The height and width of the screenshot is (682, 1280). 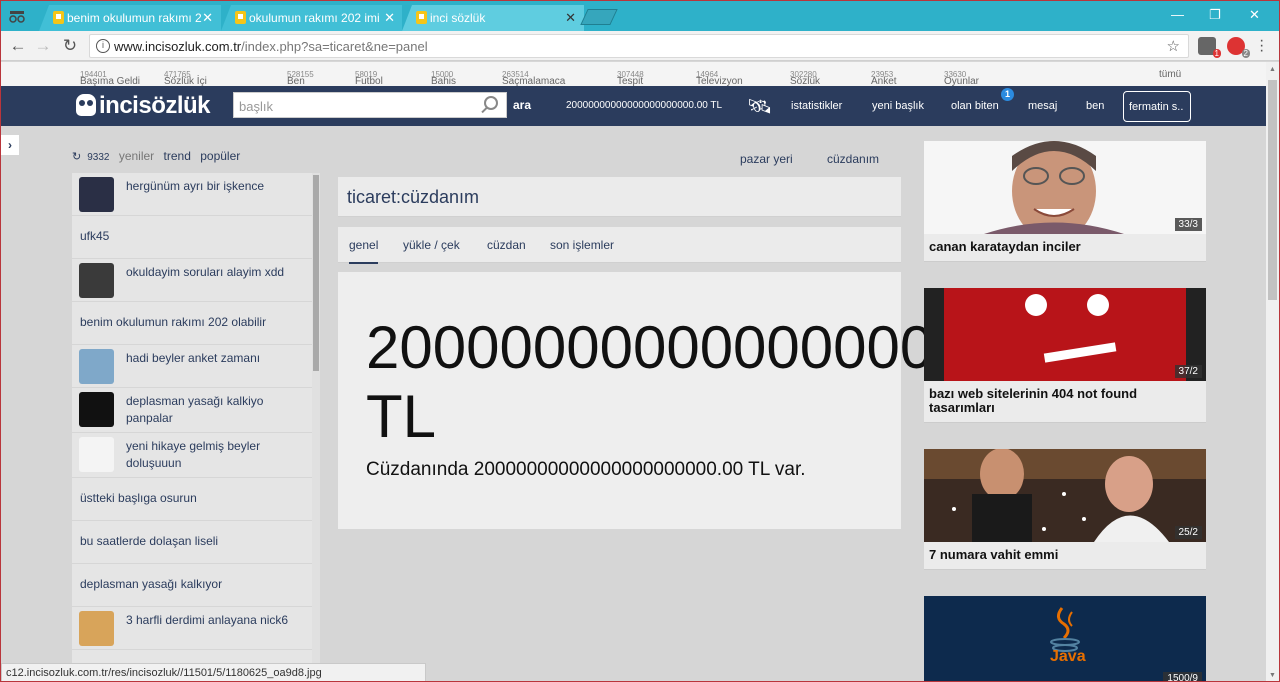 What do you see at coordinates (994, 554) in the screenshot?
I see `card-caption: 7 numara vahit emmi` at bounding box center [994, 554].